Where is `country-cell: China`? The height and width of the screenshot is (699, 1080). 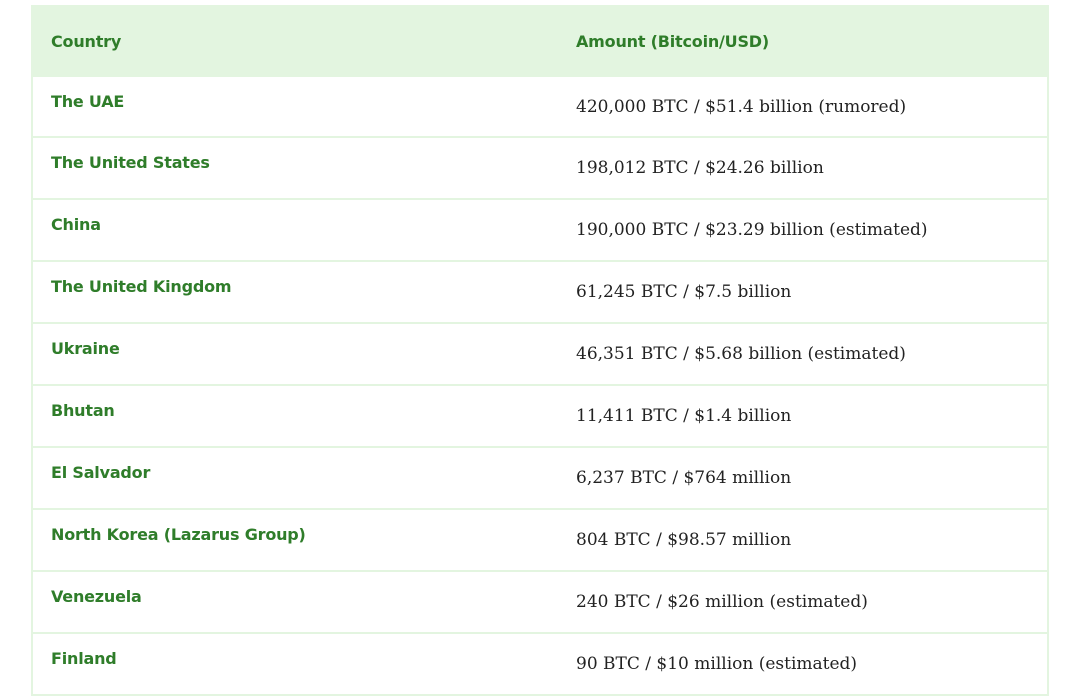
country-cell: China is located at coordinates (76, 224).